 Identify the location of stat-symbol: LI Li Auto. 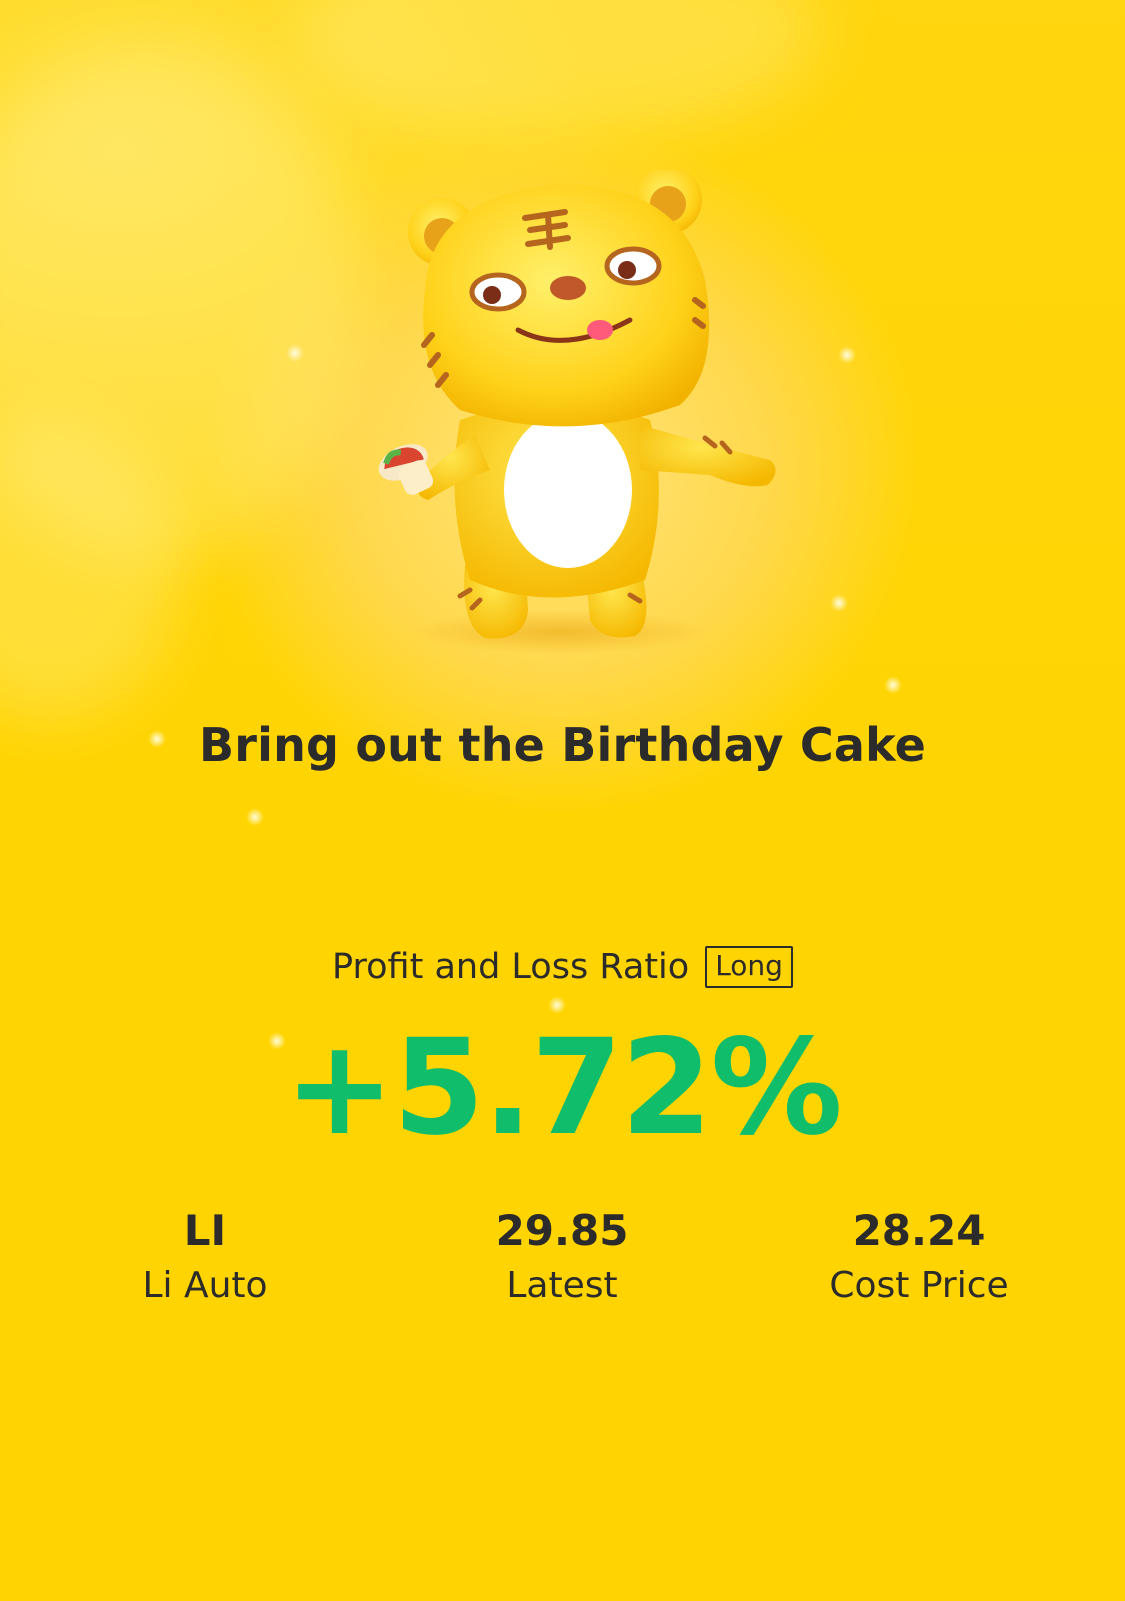
(205, 1256).